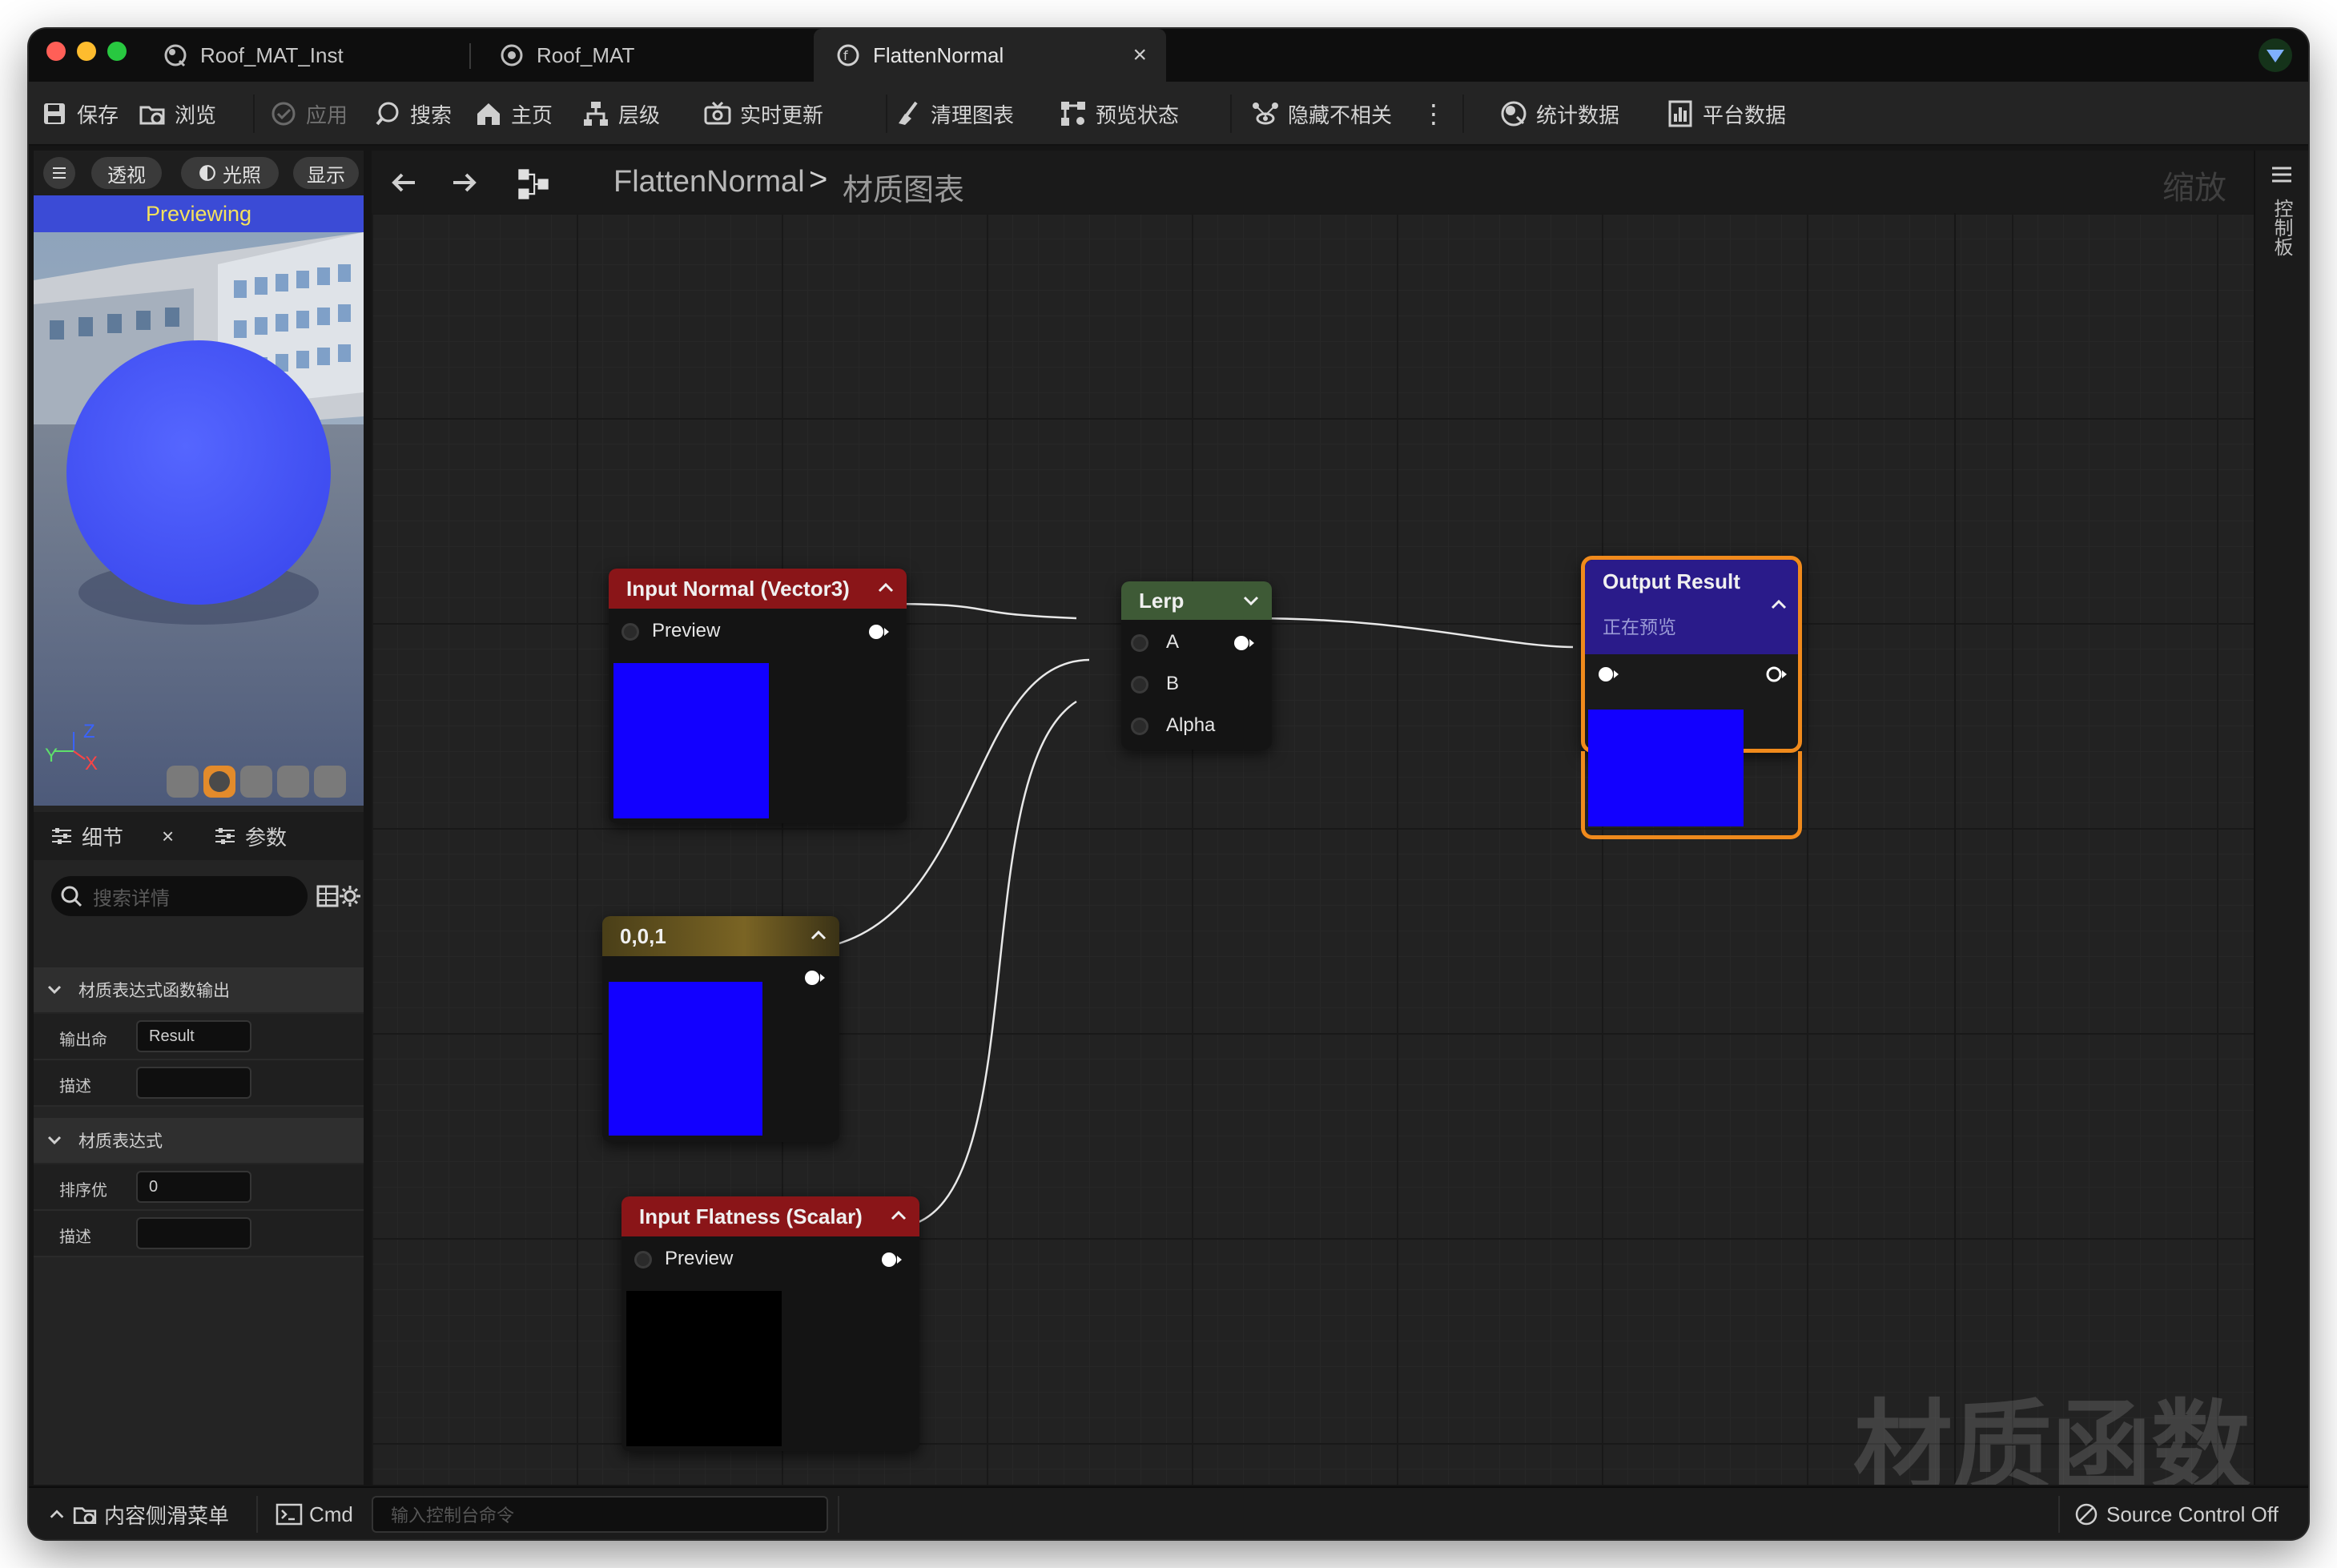  I want to click on palette-tab: 控制板, so click(2283, 228).